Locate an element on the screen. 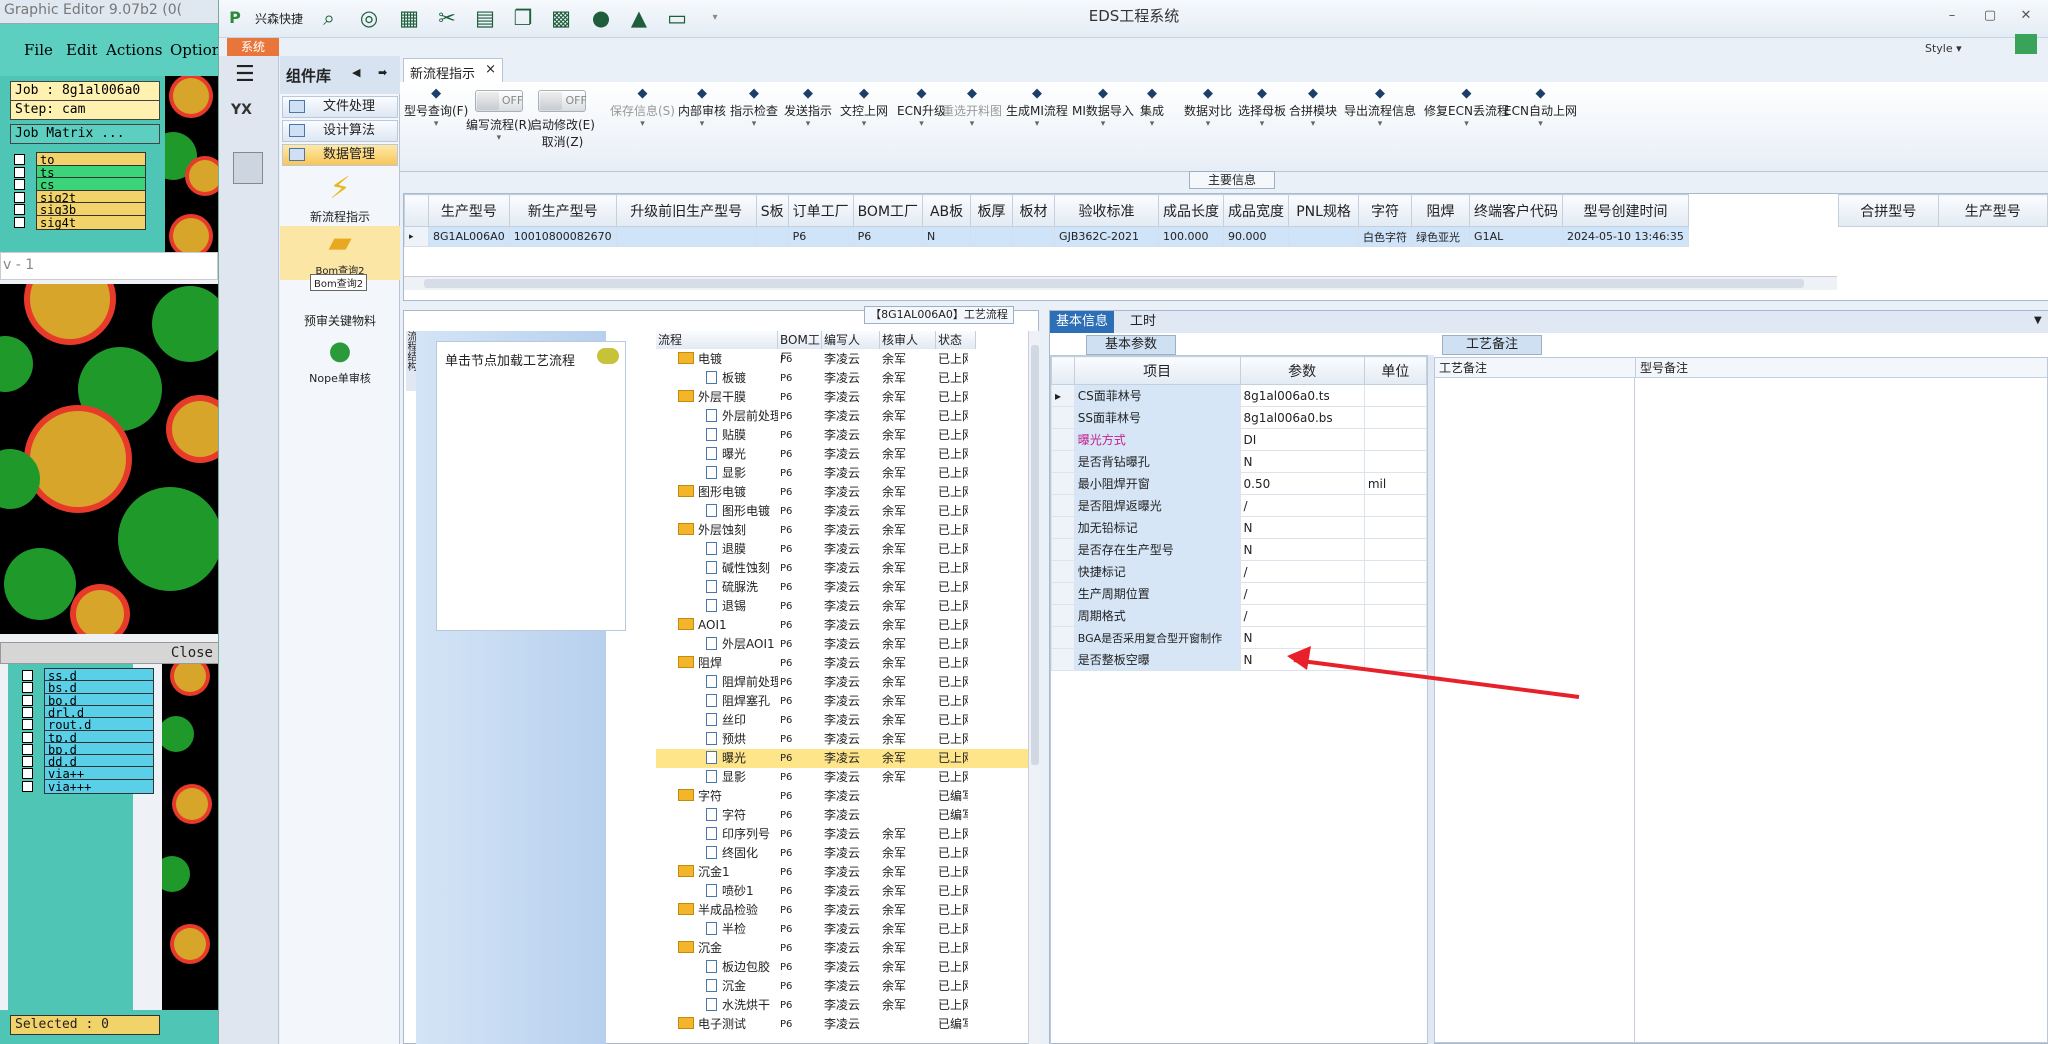  annotation-arrow is located at coordinates (1433, 672).